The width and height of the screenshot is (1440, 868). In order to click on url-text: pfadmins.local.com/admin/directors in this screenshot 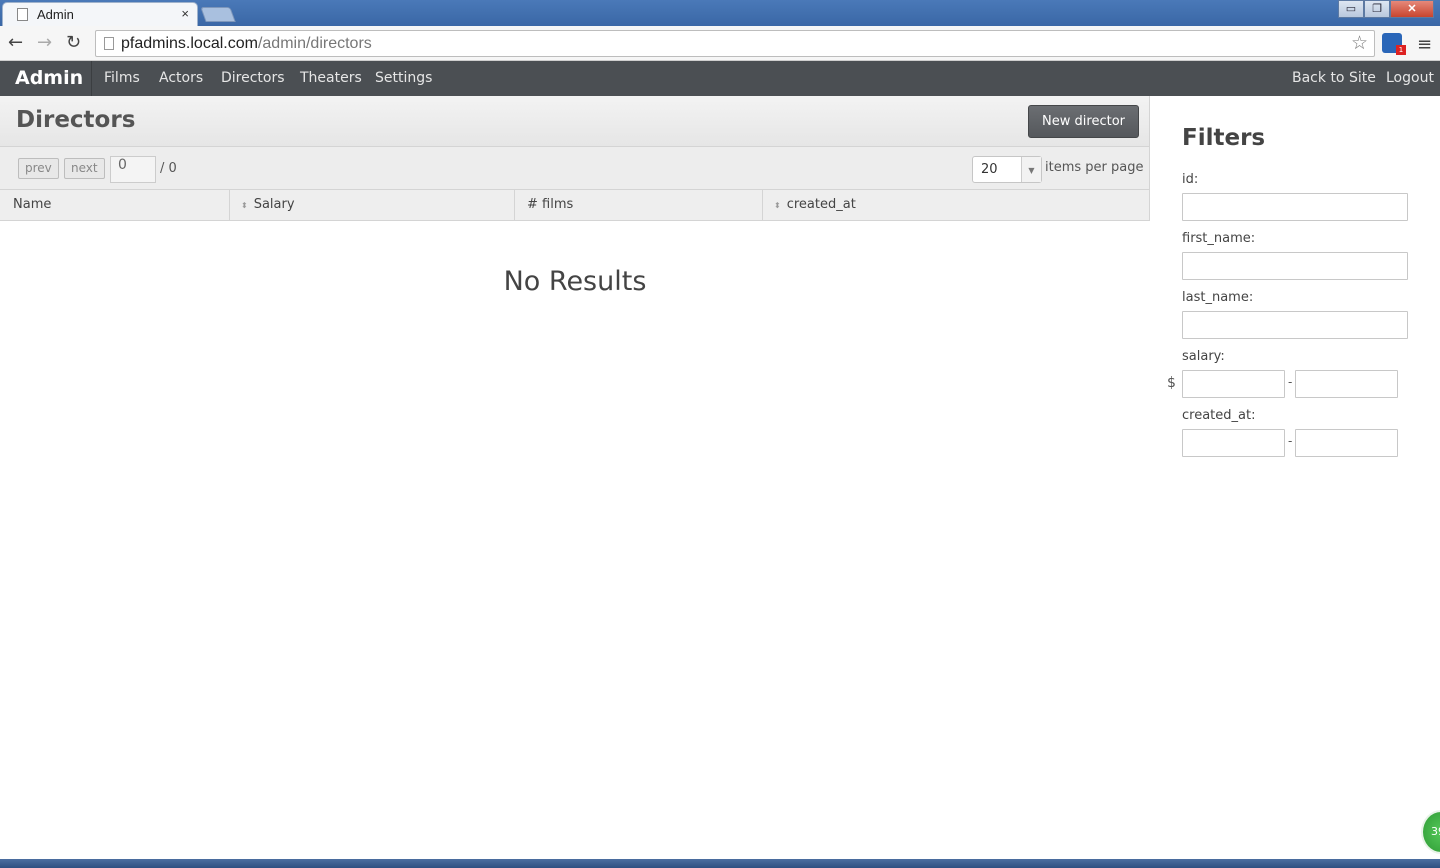, I will do `click(246, 44)`.